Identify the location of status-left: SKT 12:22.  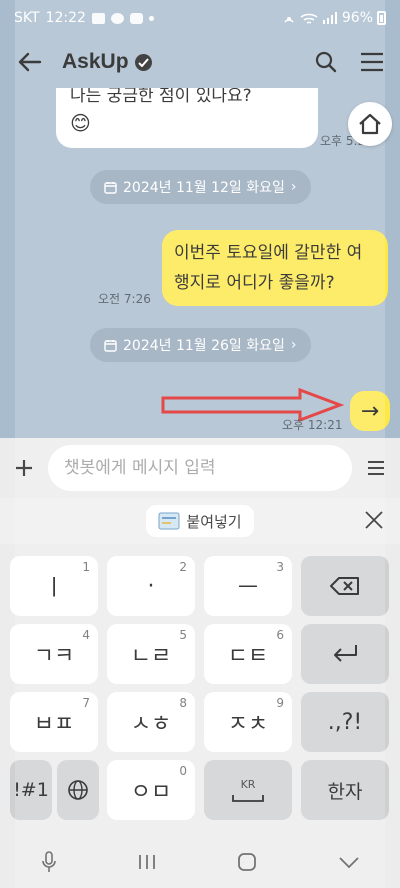
(84, 18).